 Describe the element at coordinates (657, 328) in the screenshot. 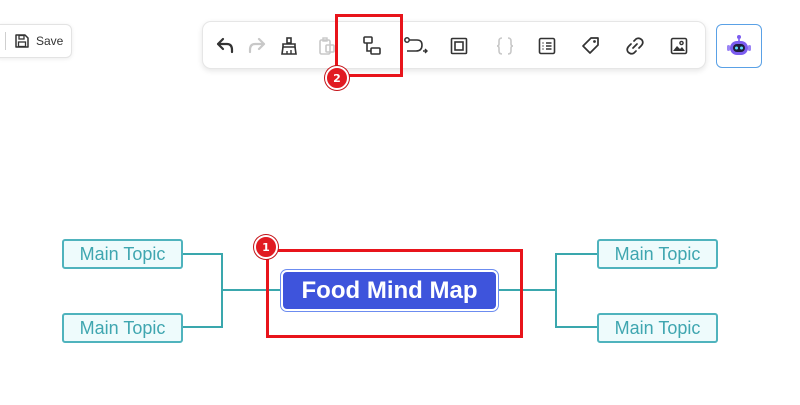

I see `main-topic-right-bottom: Main Topic` at that location.